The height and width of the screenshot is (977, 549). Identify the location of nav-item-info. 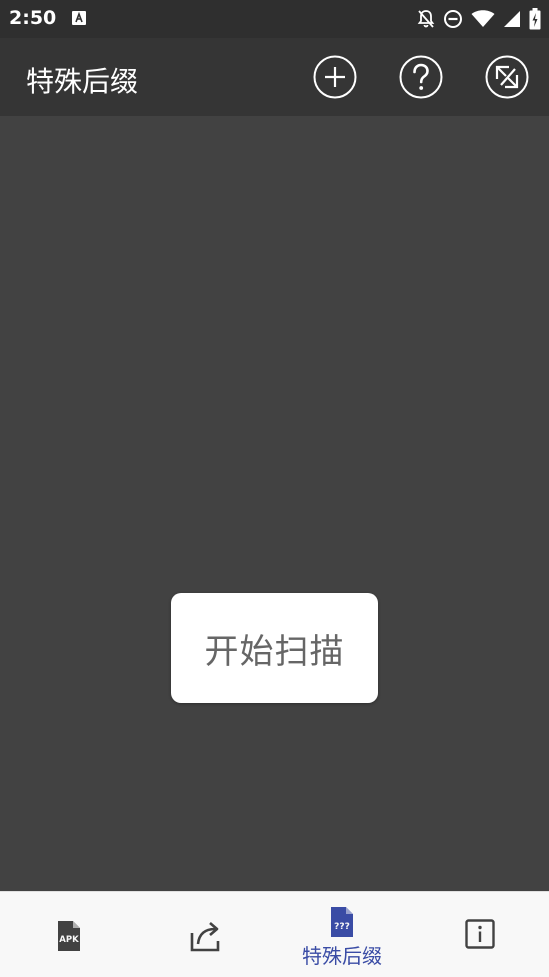
(480, 934).